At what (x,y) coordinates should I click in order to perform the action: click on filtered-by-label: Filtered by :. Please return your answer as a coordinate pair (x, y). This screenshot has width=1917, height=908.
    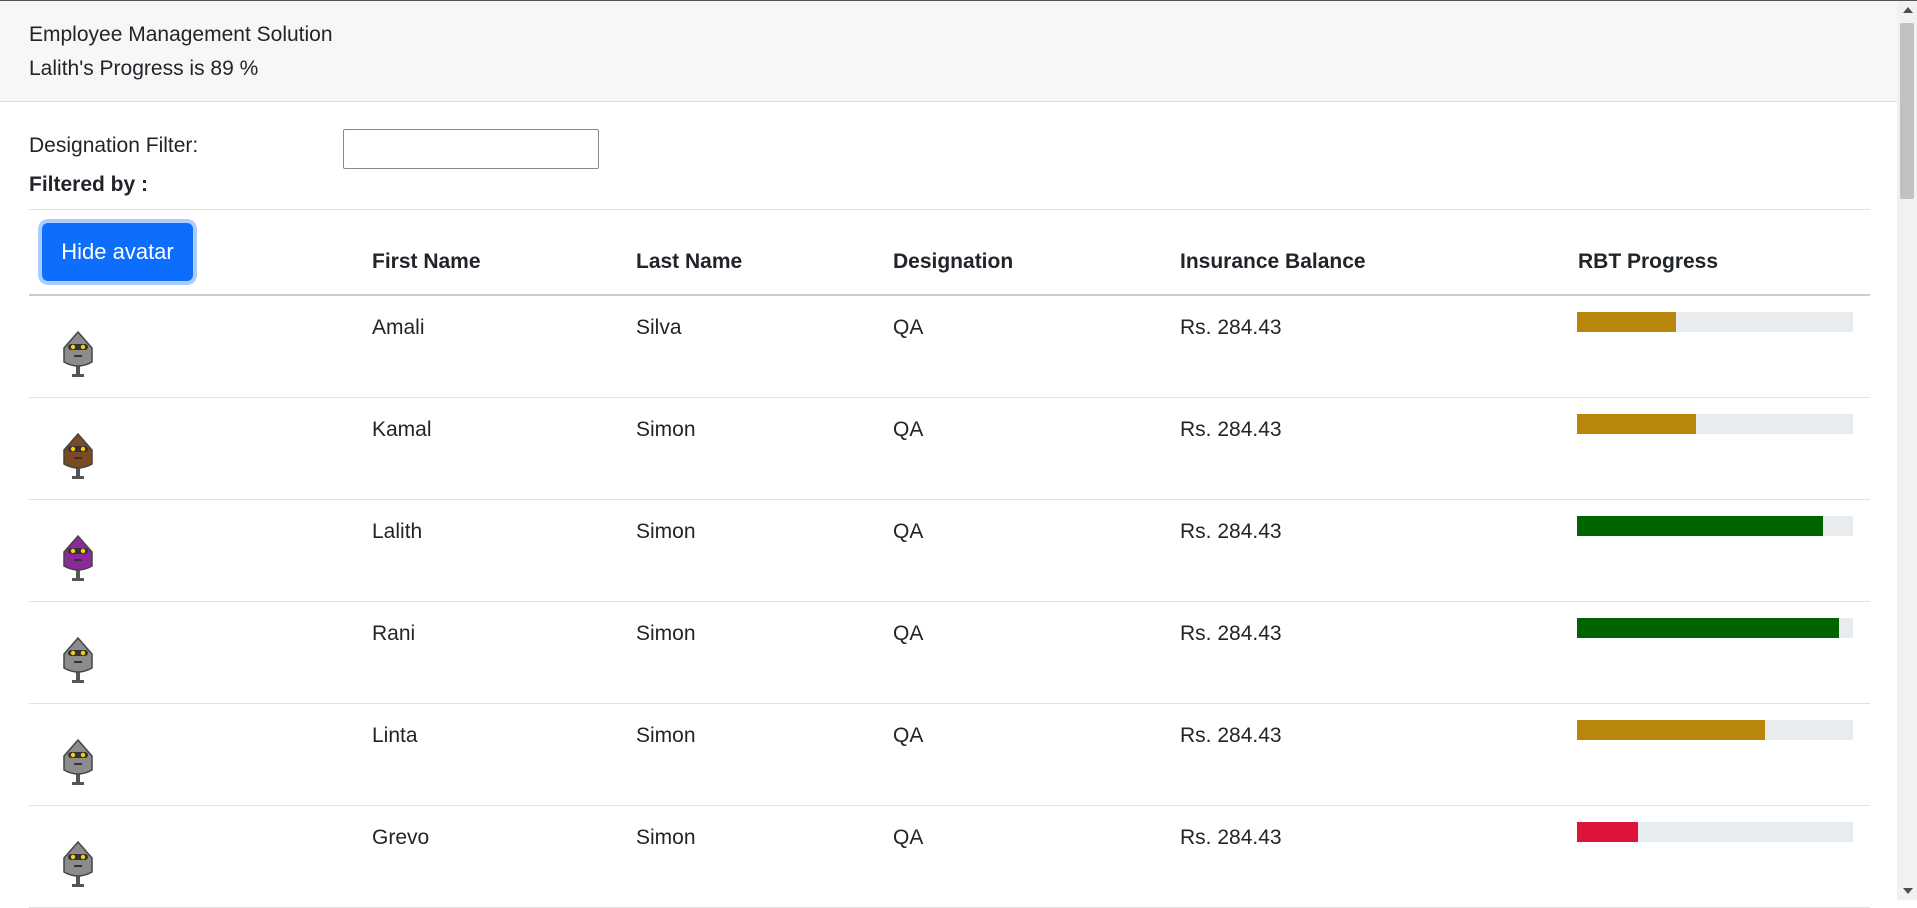
    Looking at the image, I should click on (89, 184).